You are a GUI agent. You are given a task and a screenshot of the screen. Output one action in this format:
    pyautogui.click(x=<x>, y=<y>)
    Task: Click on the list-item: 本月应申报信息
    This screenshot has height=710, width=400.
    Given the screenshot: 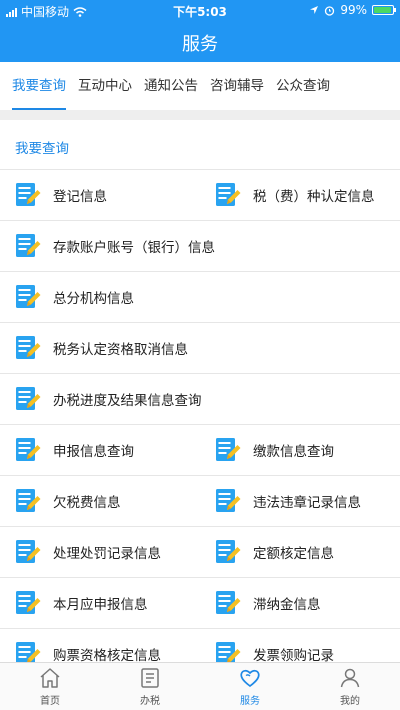 What is the action you would take?
    pyautogui.click(x=100, y=603)
    